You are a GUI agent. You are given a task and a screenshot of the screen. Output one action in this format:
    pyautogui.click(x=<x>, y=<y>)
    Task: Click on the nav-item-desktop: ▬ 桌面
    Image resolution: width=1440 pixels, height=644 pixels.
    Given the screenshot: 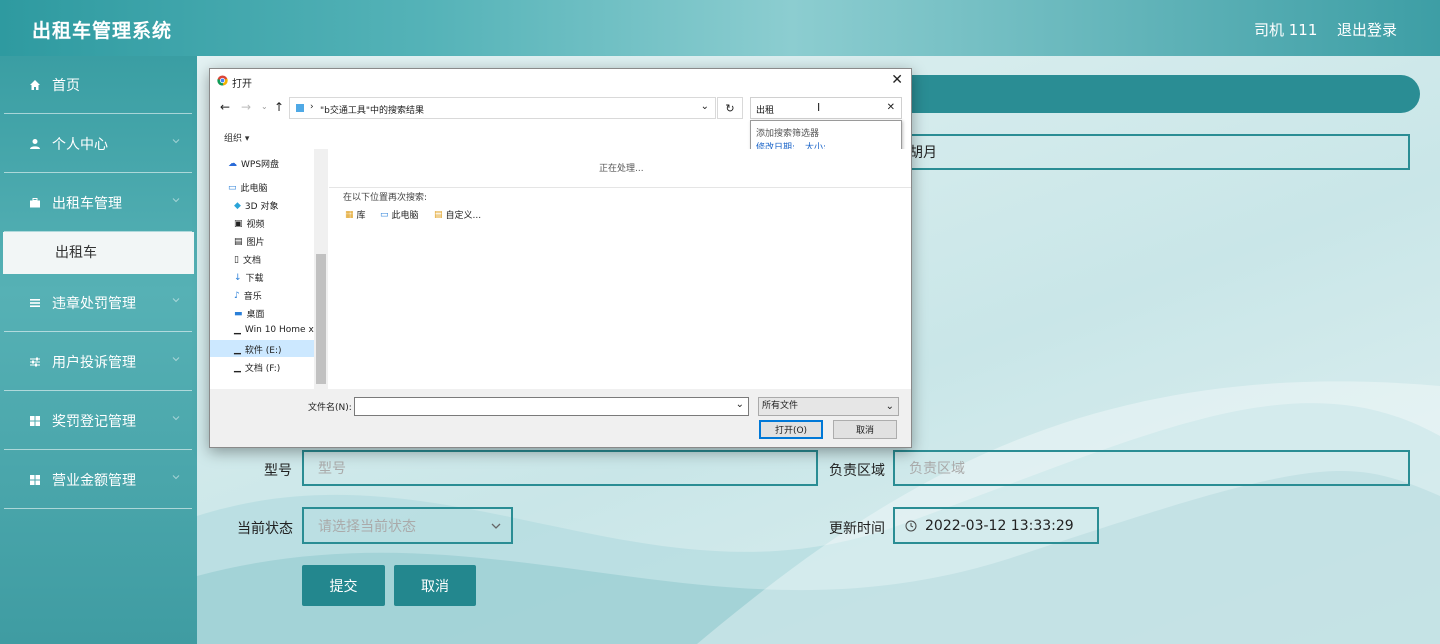 What is the action you would take?
    pyautogui.click(x=249, y=314)
    